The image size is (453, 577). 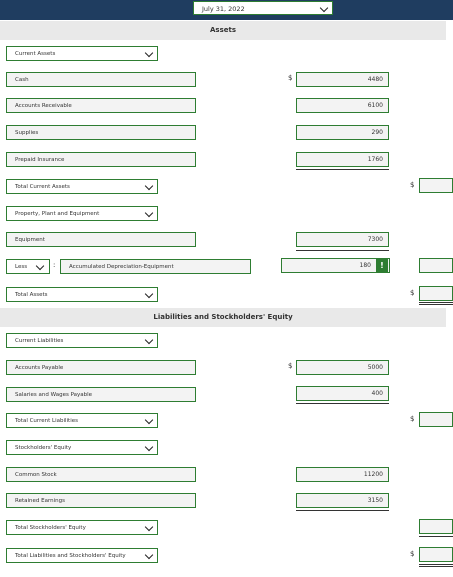 What do you see at coordinates (46, 421) in the screenshot?
I see `select-label: Total Current Liabilities` at bounding box center [46, 421].